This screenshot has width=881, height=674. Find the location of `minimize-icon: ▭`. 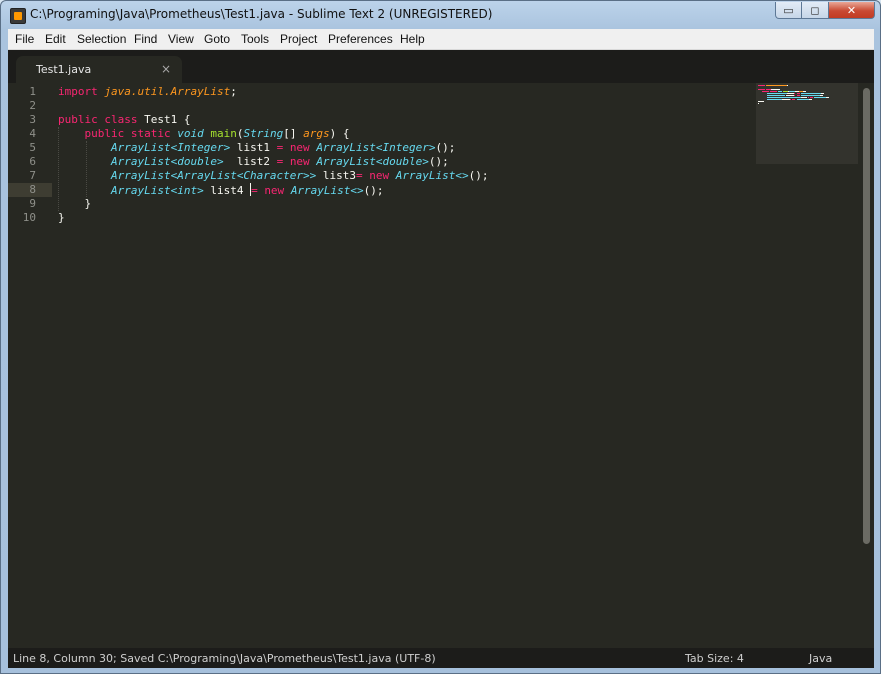

minimize-icon: ▭ is located at coordinates (788, 10).